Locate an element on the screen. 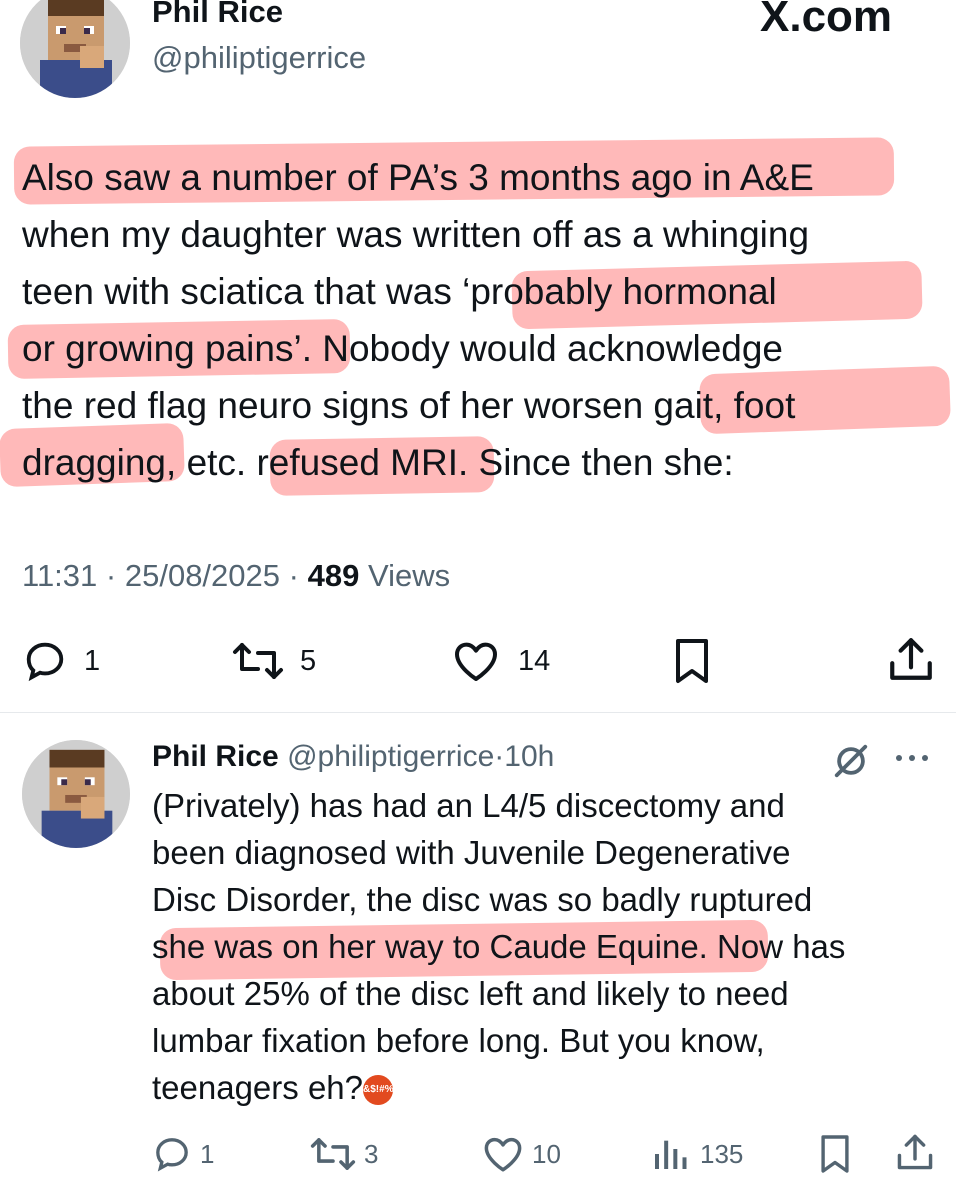  more-button is located at coordinates (912, 758).